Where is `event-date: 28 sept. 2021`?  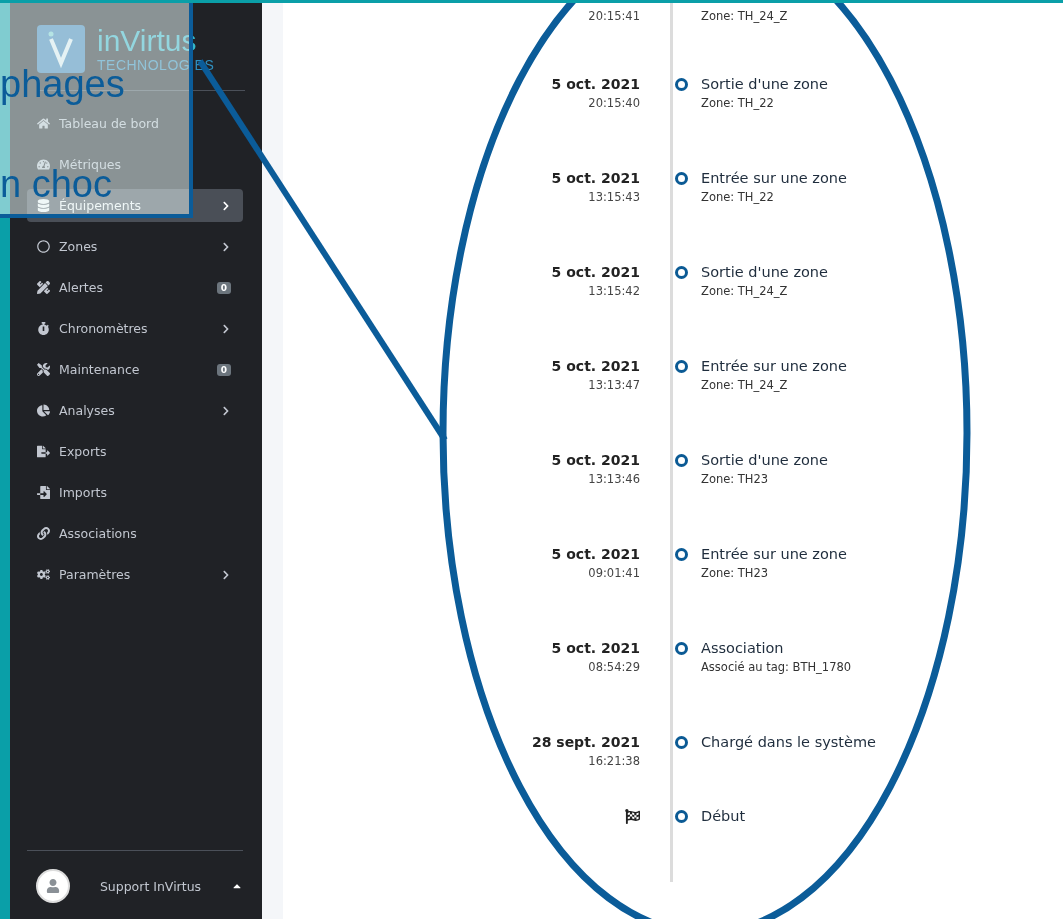 event-date: 28 sept. 2021 is located at coordinates (585, 742).